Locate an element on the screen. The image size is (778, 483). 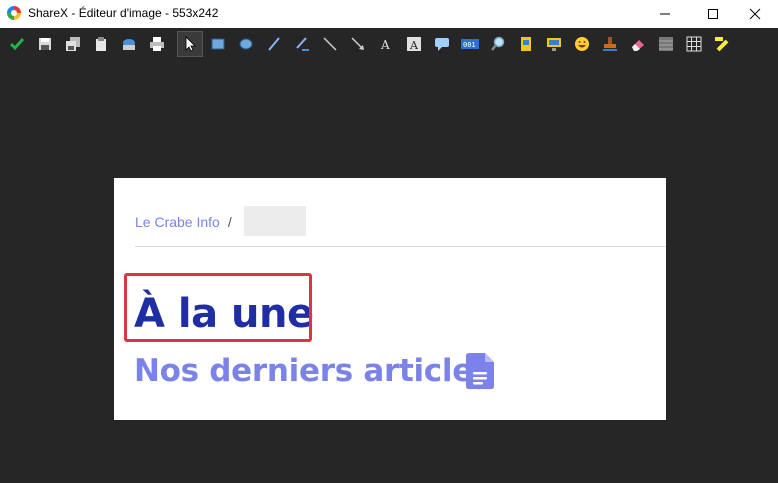
highlight-marker-icon is located at coordinates (722, 44).